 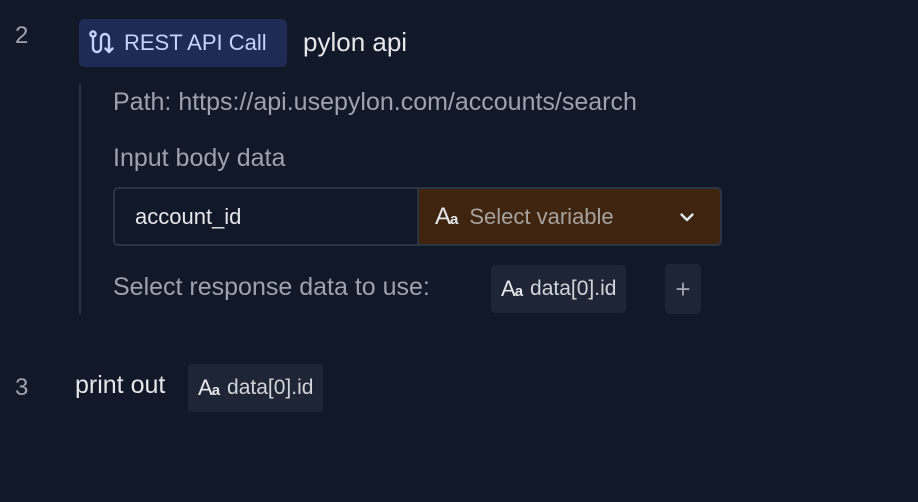 I want to click on step-indent-line, so click(x=80, y=199).